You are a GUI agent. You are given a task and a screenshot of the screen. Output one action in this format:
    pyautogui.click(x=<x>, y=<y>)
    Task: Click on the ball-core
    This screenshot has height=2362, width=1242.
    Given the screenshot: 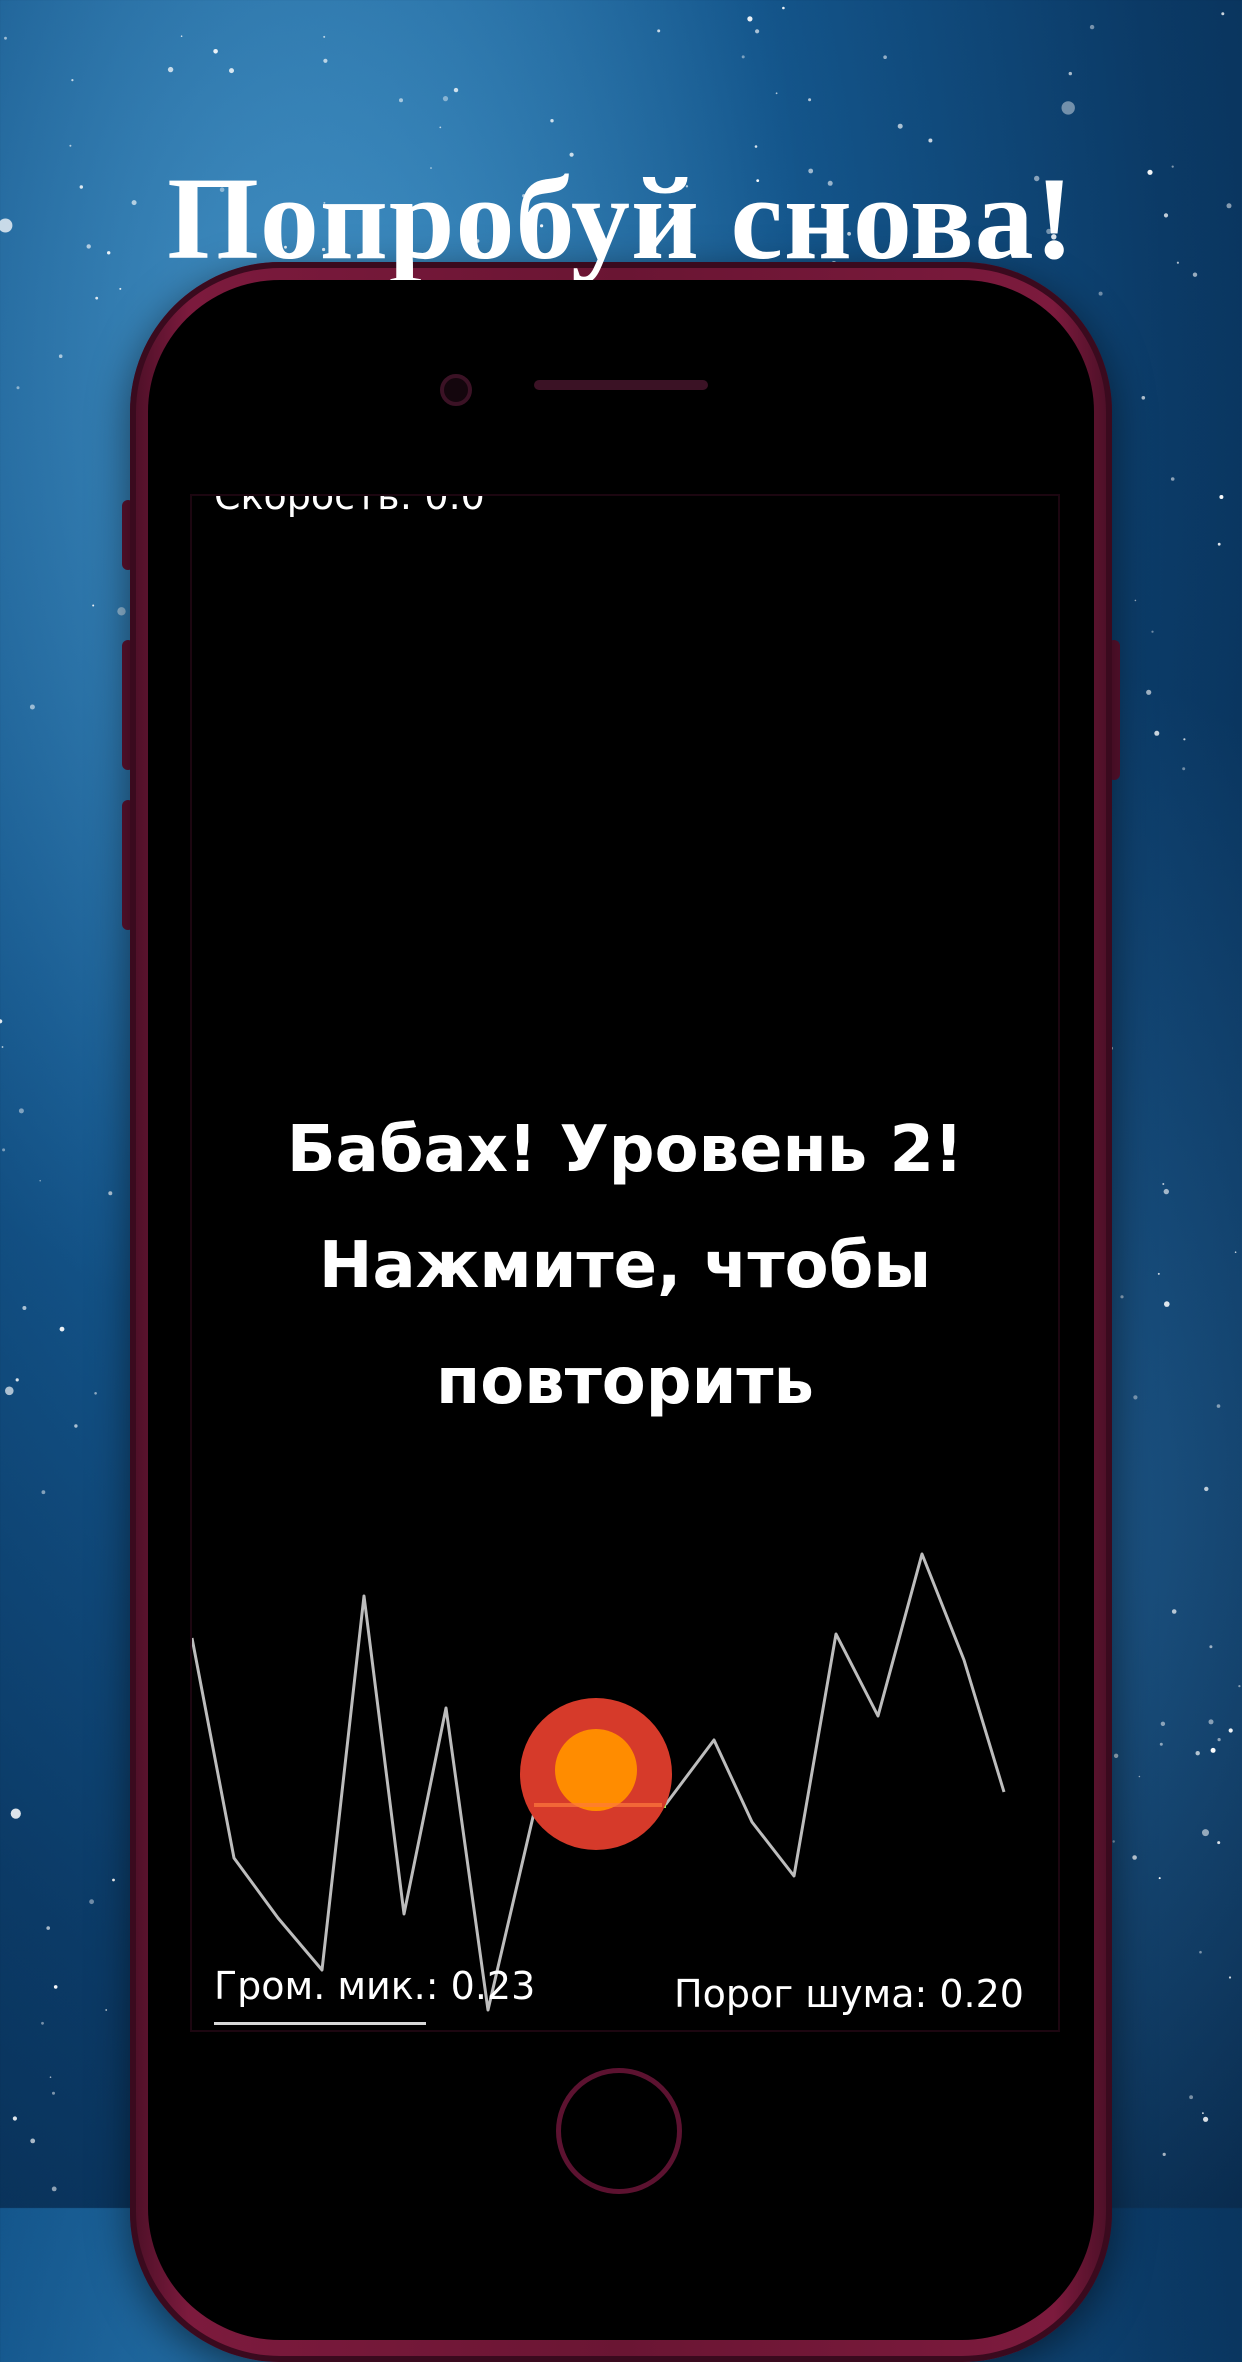 What is the action you would take?
    pyautogui.click(x=596, y=1770)
    